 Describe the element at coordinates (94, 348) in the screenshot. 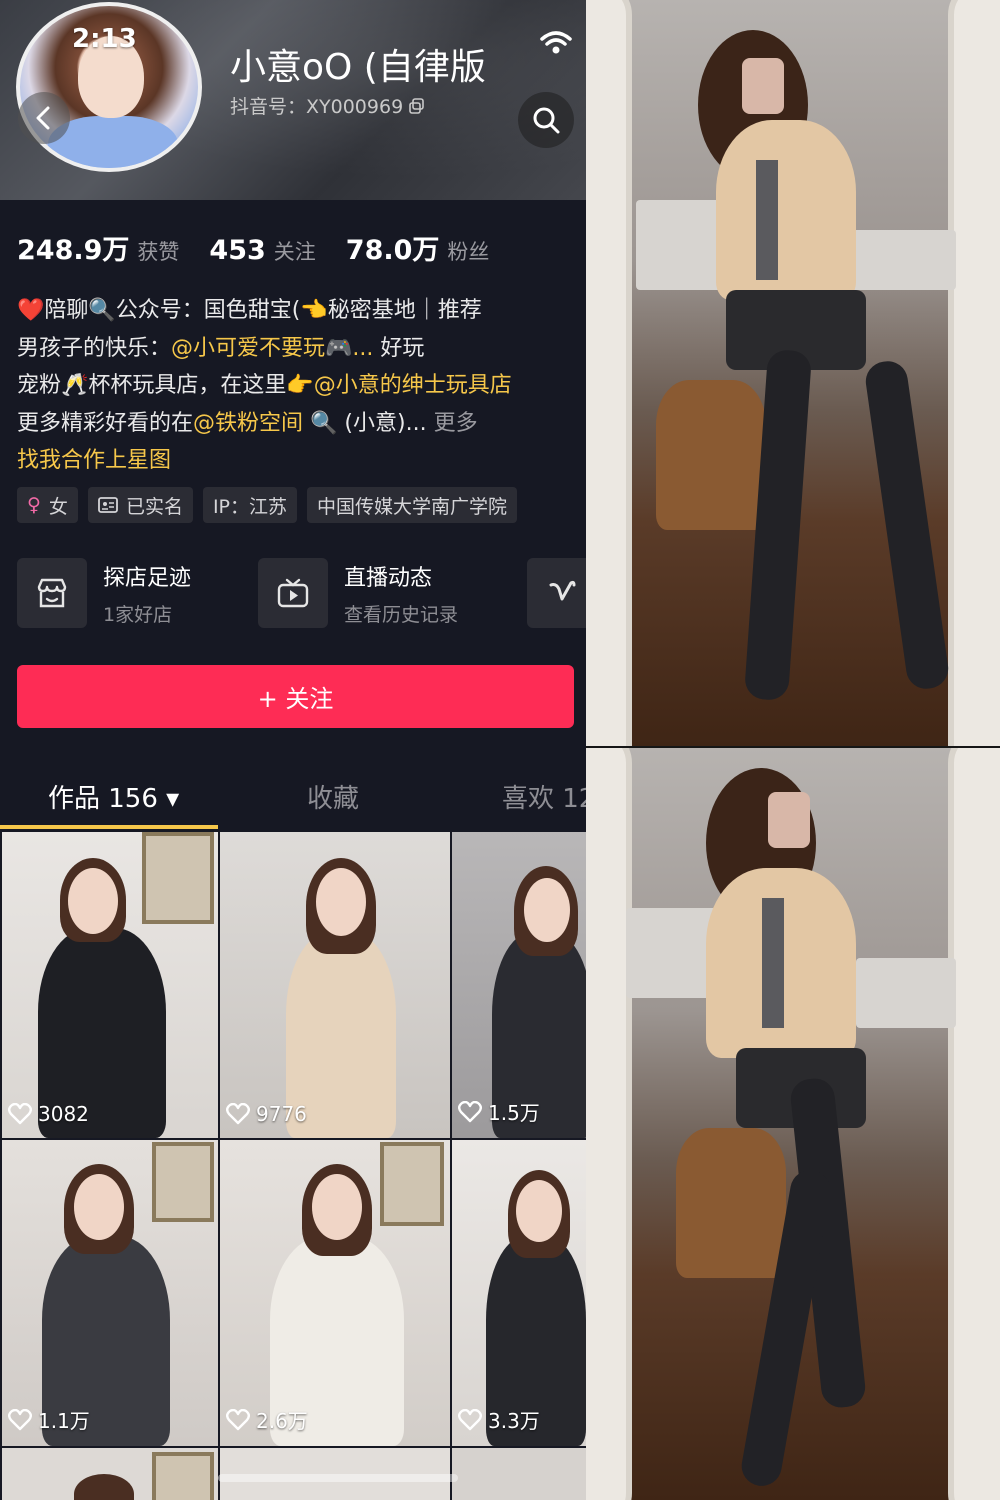

I see `bio-text: 男孩子的快乐：` at that location.